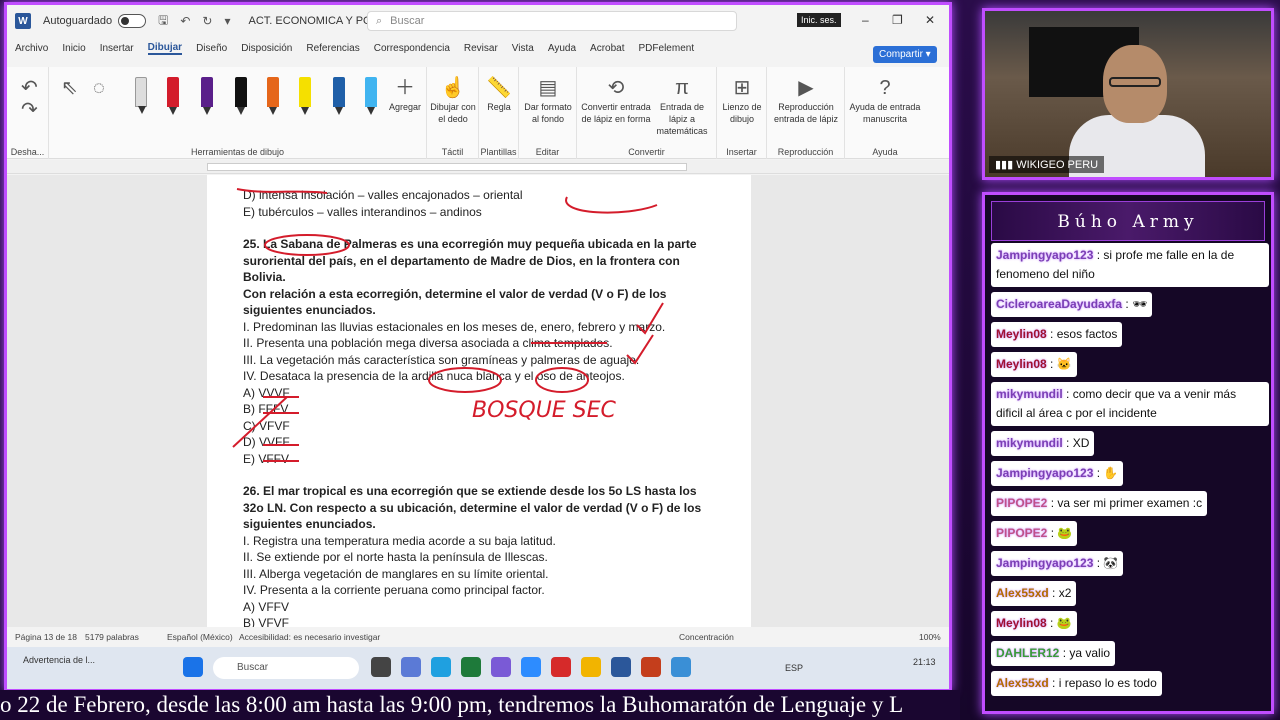 This screenshot has height=720, width=1280. Describe the element at coordinates (885, 100) in the screenshot. I see `ink-help-button: ? Ayuda de entrada manuscrita` at that location.